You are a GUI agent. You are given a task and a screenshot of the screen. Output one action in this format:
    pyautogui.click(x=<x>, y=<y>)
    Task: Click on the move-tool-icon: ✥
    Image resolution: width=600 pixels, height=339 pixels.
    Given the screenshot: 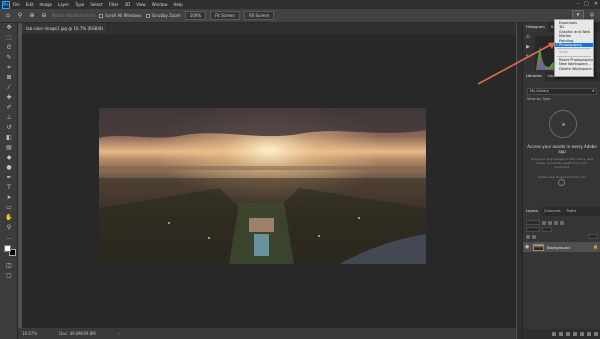 What is the action you would take?
    pyautogui.click(x=9, y=28)
    